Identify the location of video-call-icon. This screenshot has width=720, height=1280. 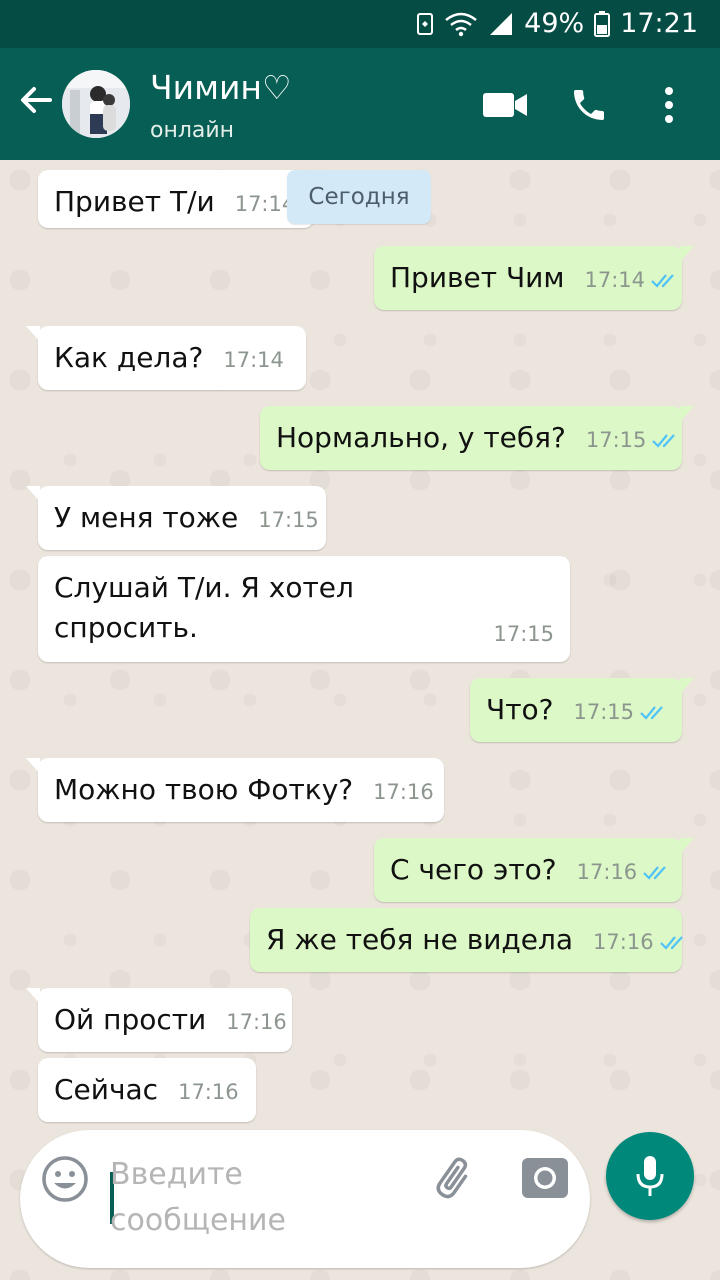
(505, 105).